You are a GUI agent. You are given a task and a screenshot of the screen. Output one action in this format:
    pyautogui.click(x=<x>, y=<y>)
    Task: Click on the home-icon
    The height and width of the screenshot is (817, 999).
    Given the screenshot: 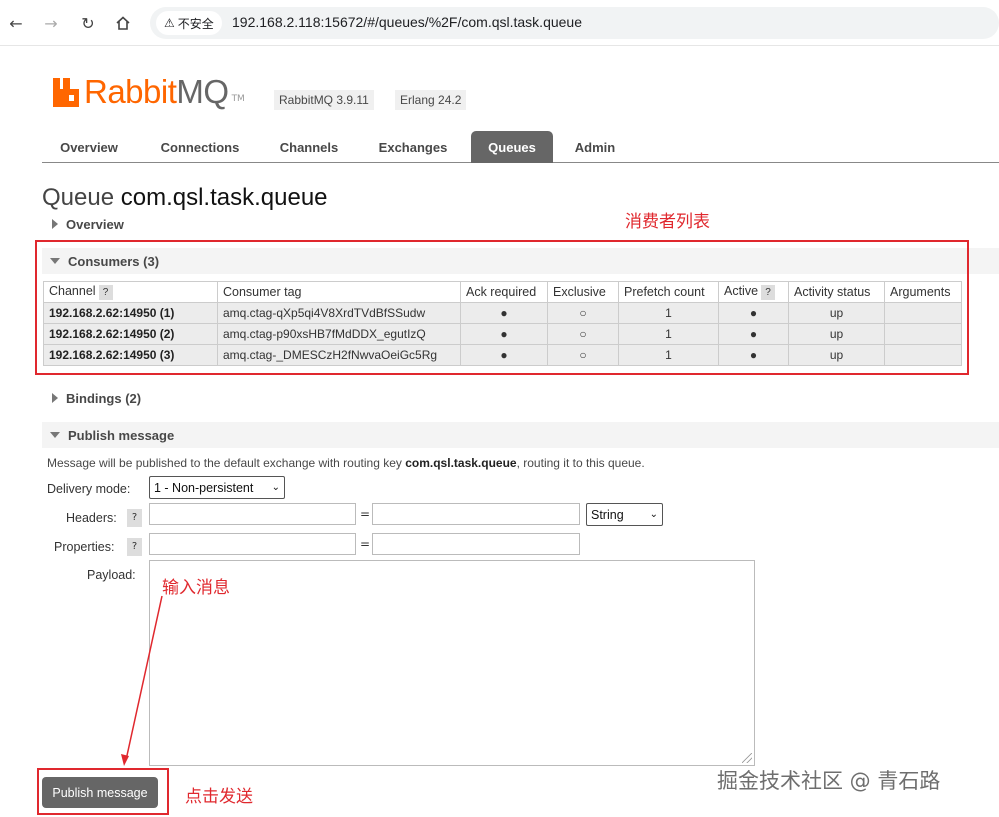 What is the action you would take?
    pyautogui.click(x=123, y=23)
    